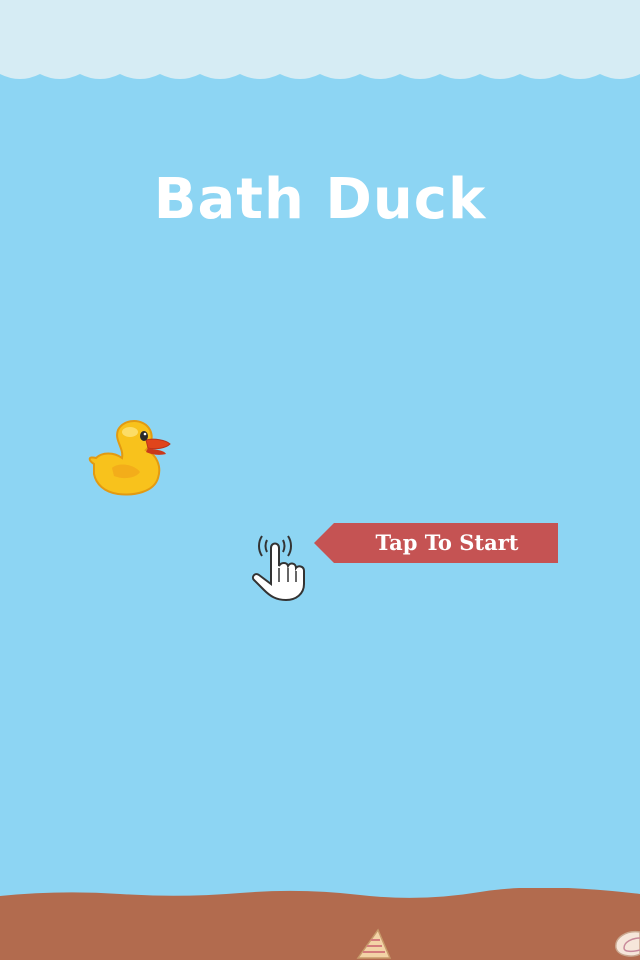  What do you see at coordinates (320, 199) in the screenshot?
I see `game-title: Bath Duck` at bounding box center [320, 199].